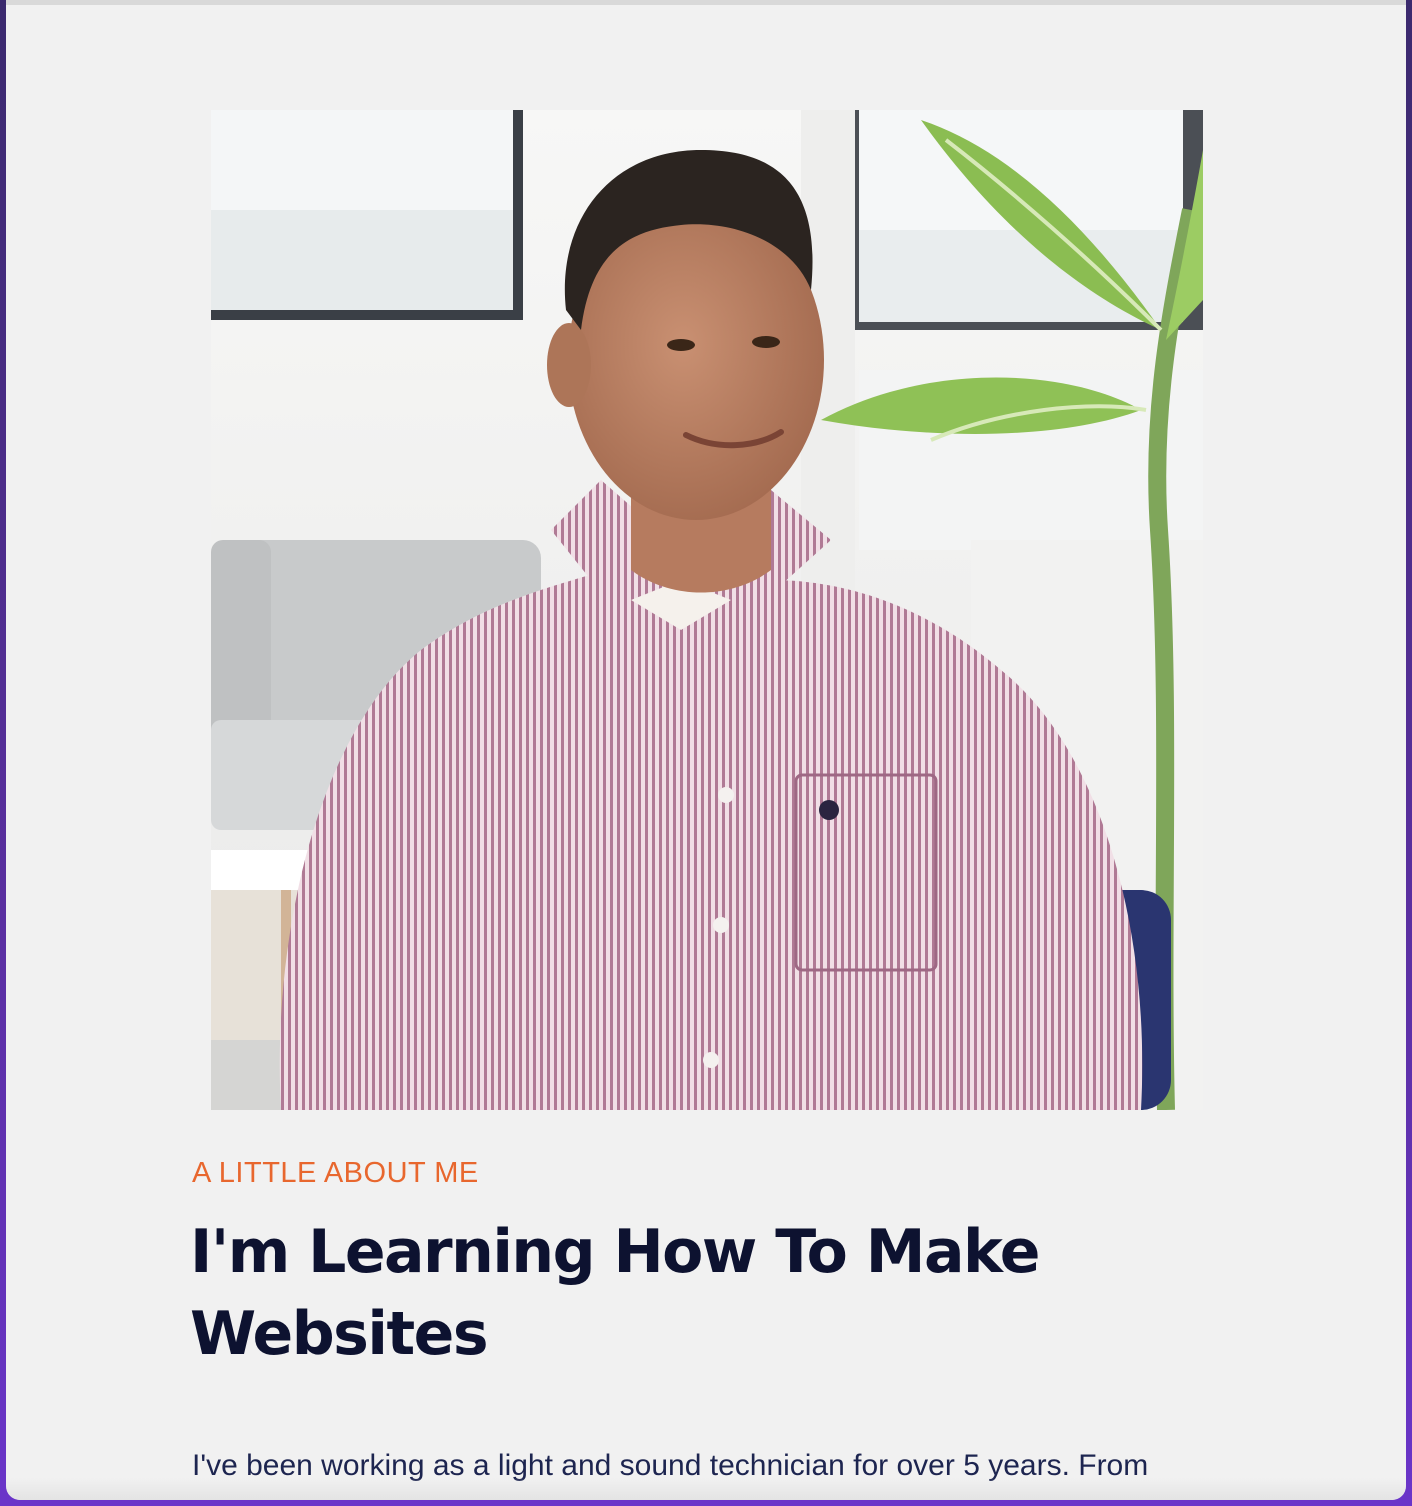 This screenshot has width=1412, height=1506. What do you see at coordinates (615, 1293) in the screenshot?
I see `about-heading: I'm Learning How To Make Websites` at bounding box center [615, 1293].